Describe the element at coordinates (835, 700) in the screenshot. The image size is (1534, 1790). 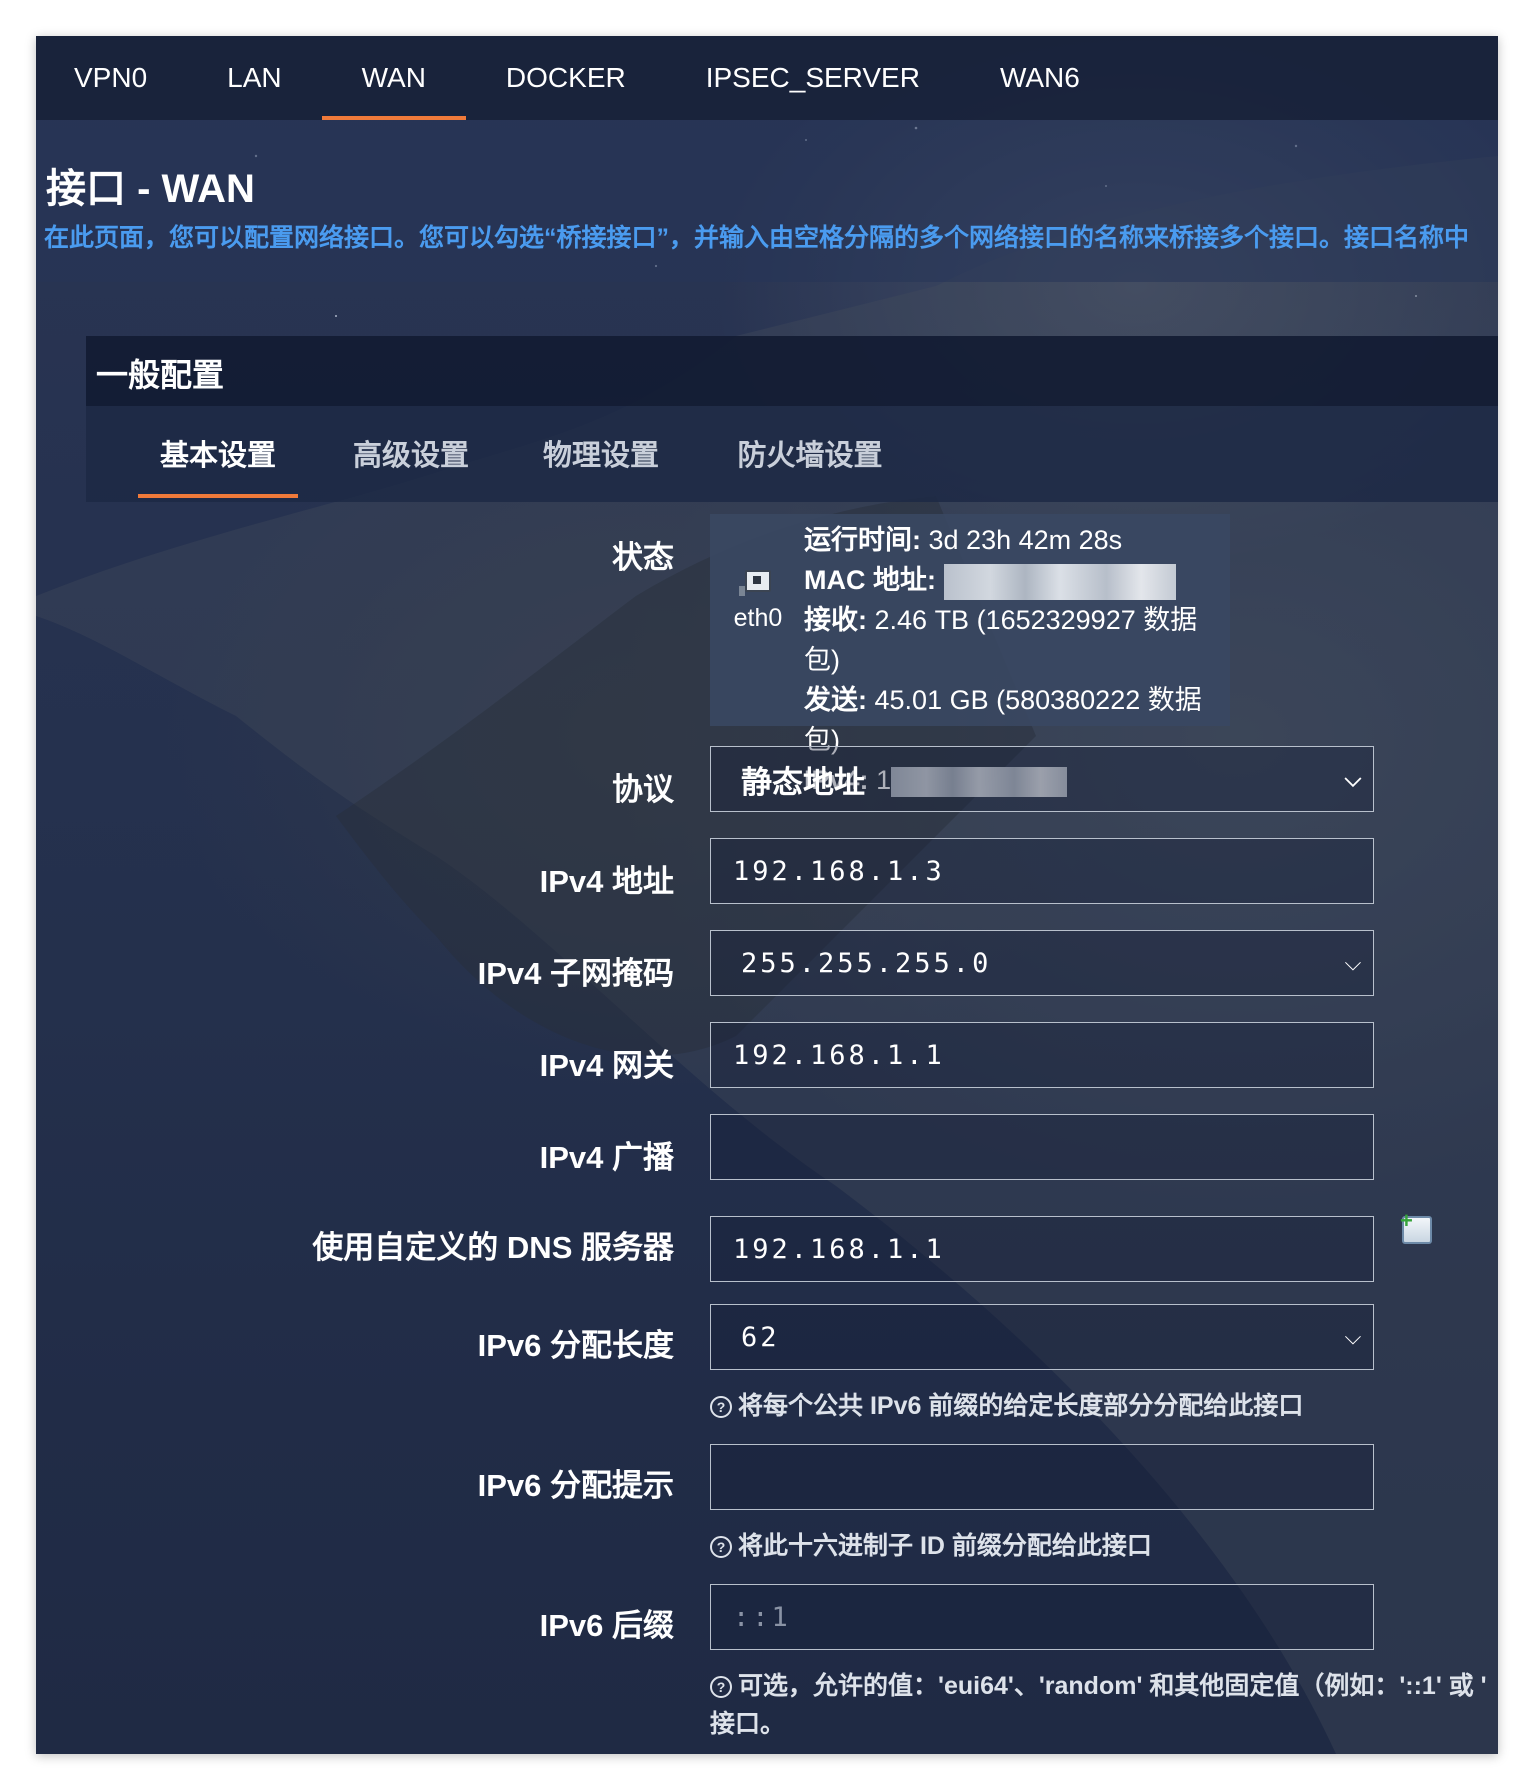
I see `tx-key: 发送:` at that location.